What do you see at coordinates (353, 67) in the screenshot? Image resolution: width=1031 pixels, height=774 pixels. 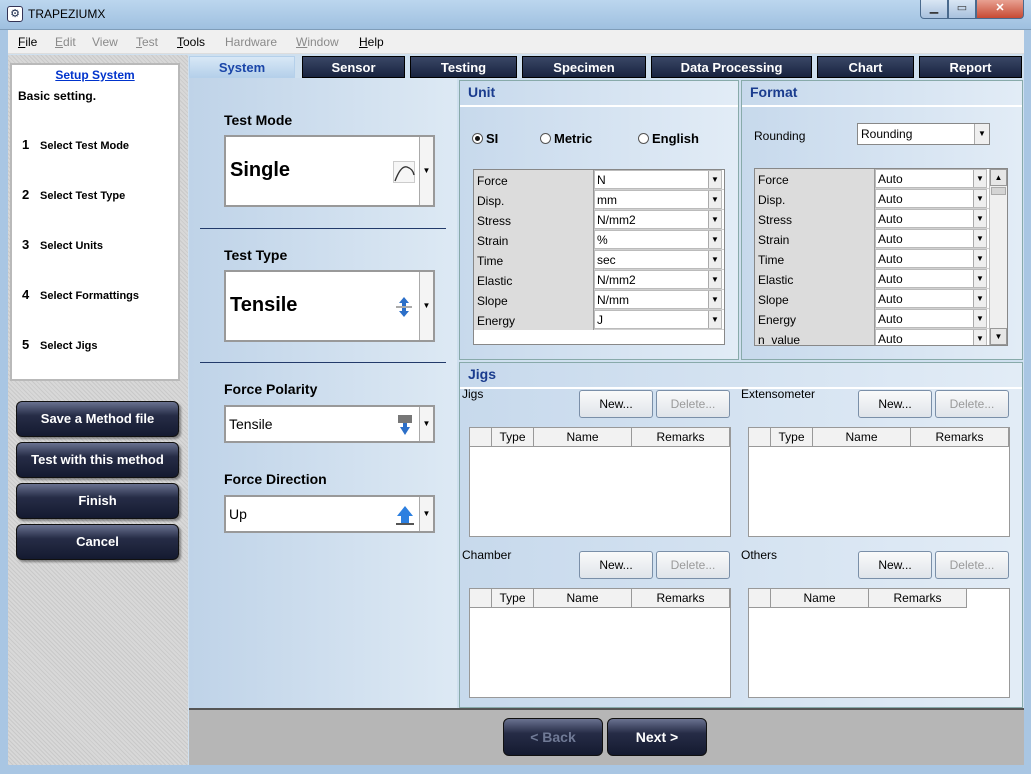 I see `tab-sensor: Sensor` at bounding box center [353, 67].